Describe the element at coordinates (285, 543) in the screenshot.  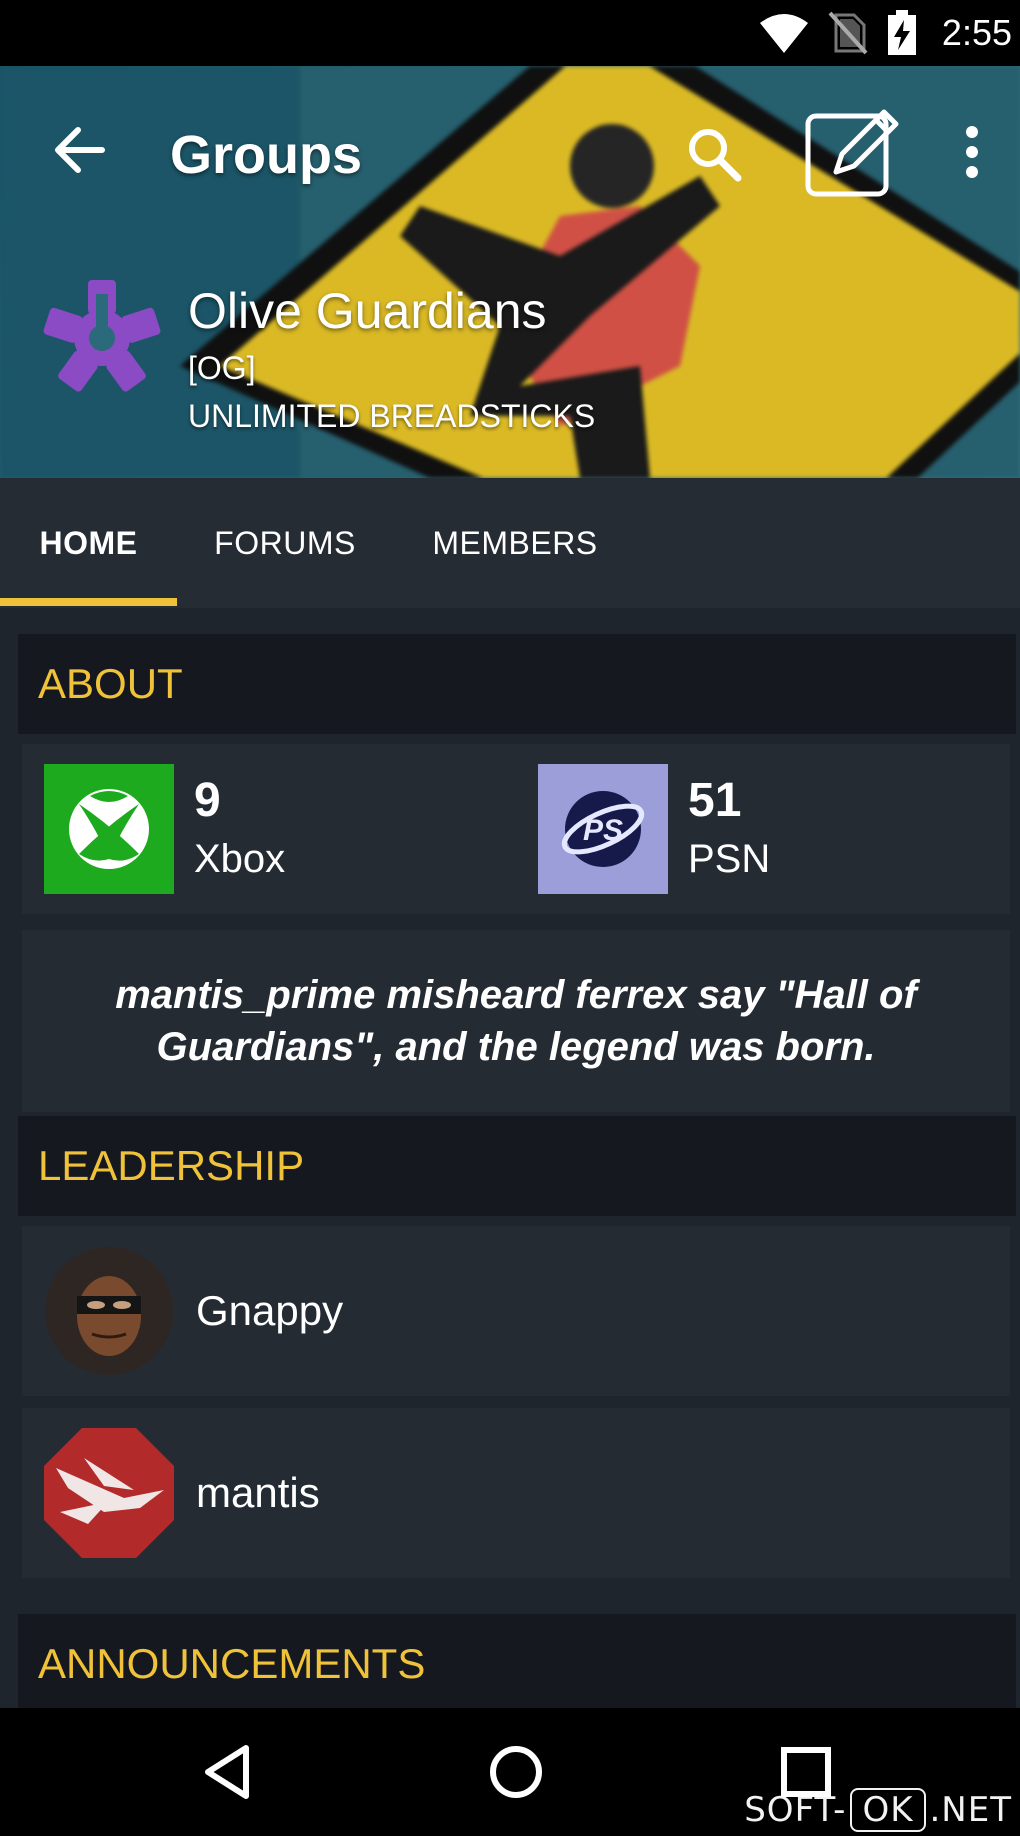
I see `tab-forums: FORUMS` at that location.